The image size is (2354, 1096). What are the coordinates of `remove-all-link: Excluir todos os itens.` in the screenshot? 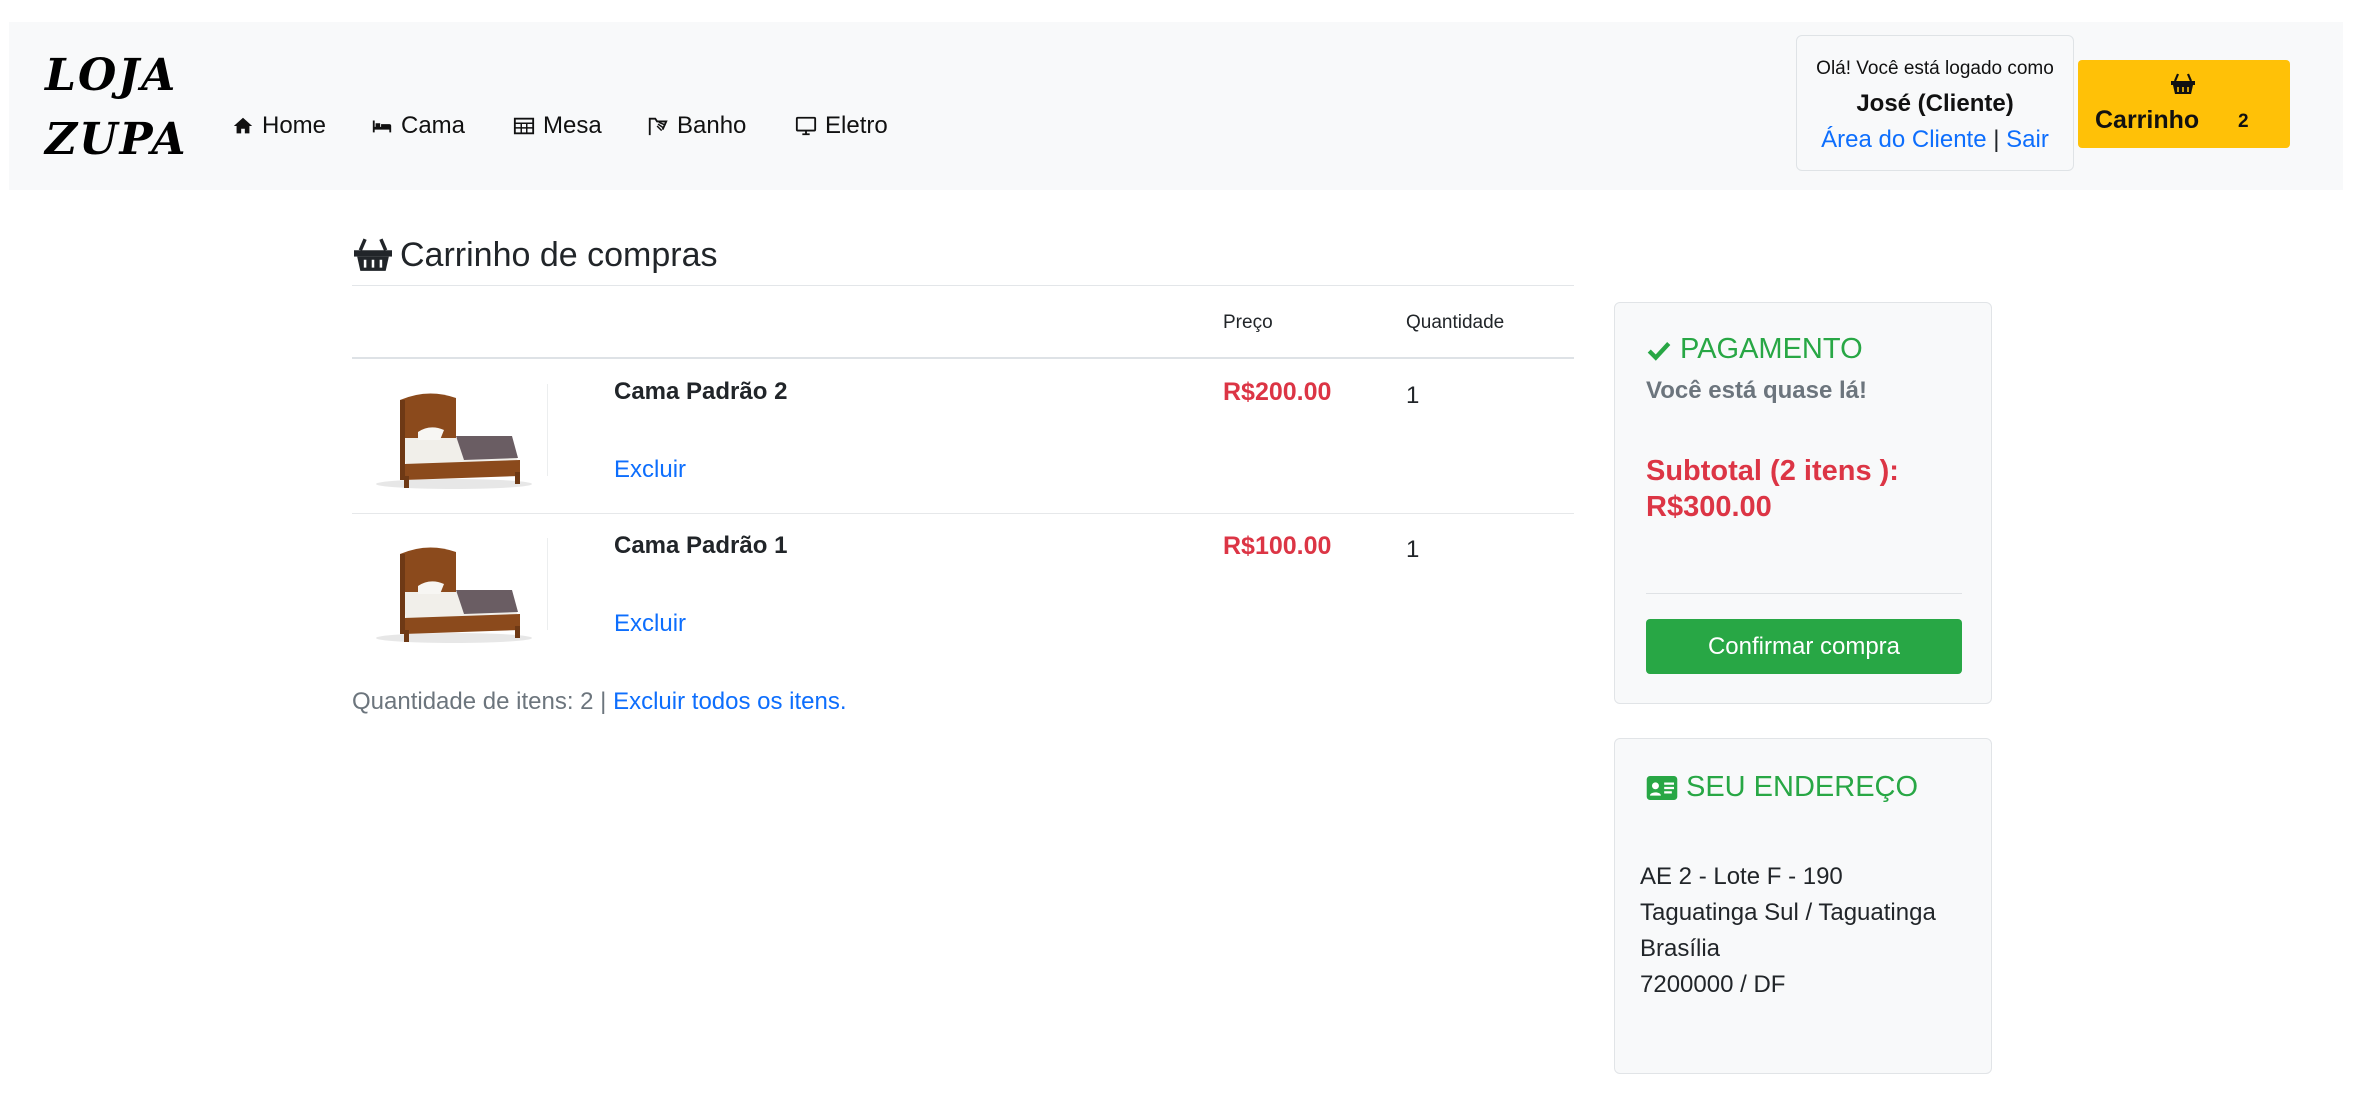 It's located at (729, 701).